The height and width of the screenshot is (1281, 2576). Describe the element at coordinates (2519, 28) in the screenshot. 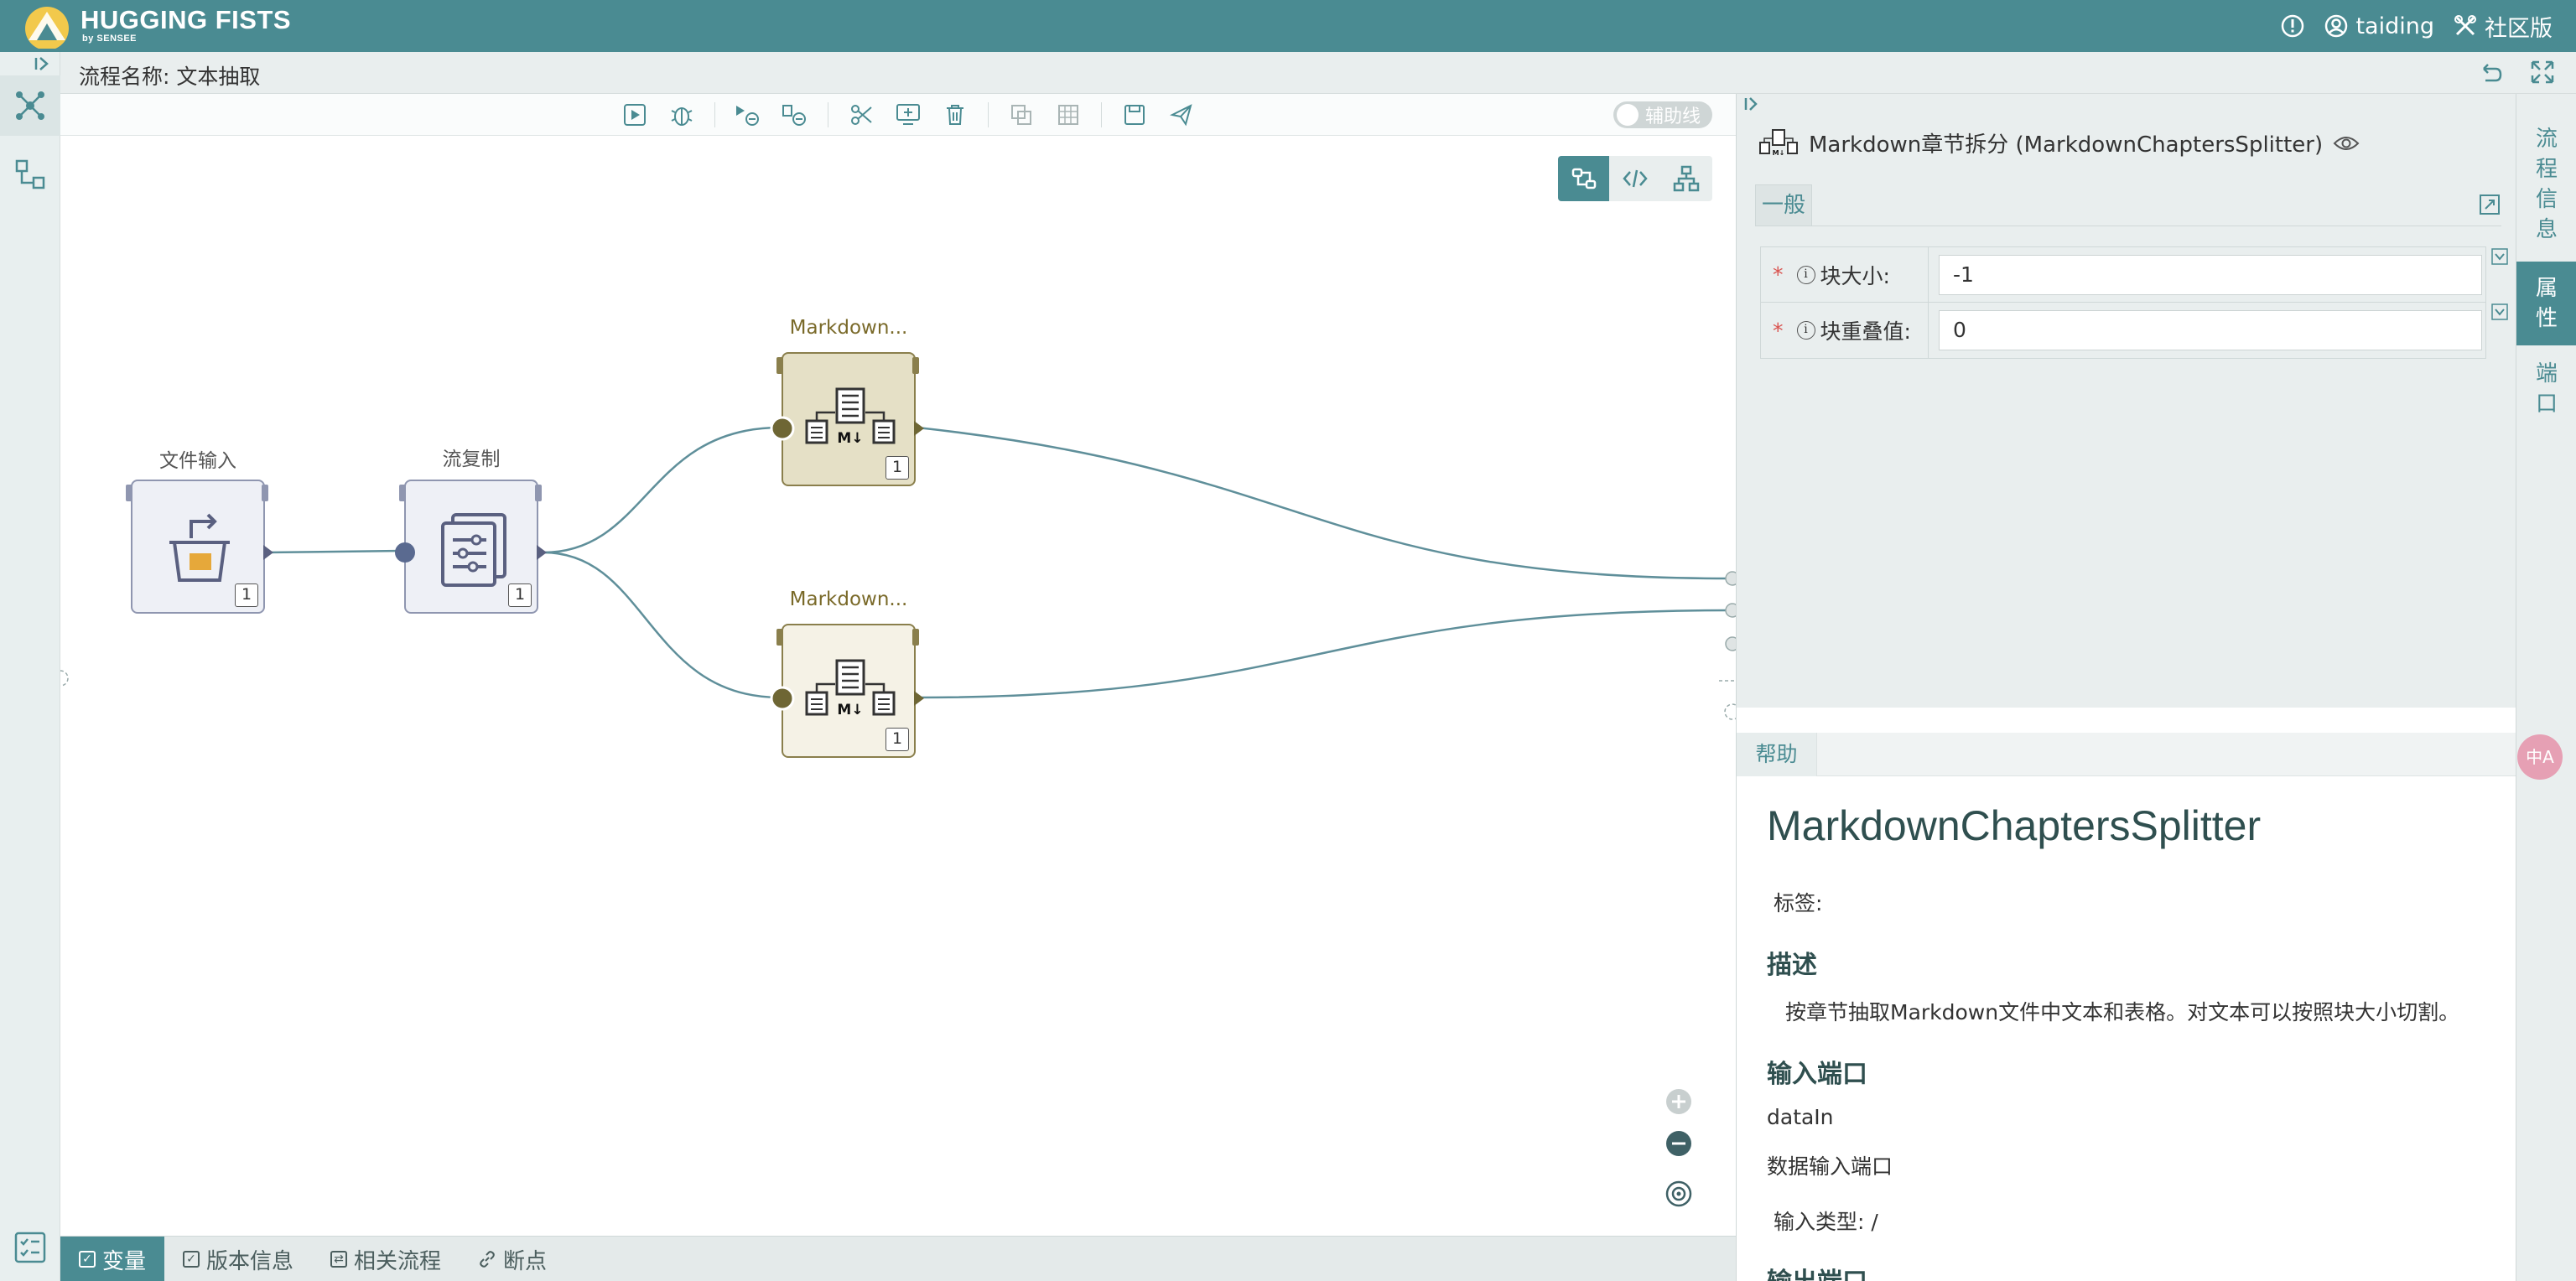

I see `edition-label: 社区版` at that location.